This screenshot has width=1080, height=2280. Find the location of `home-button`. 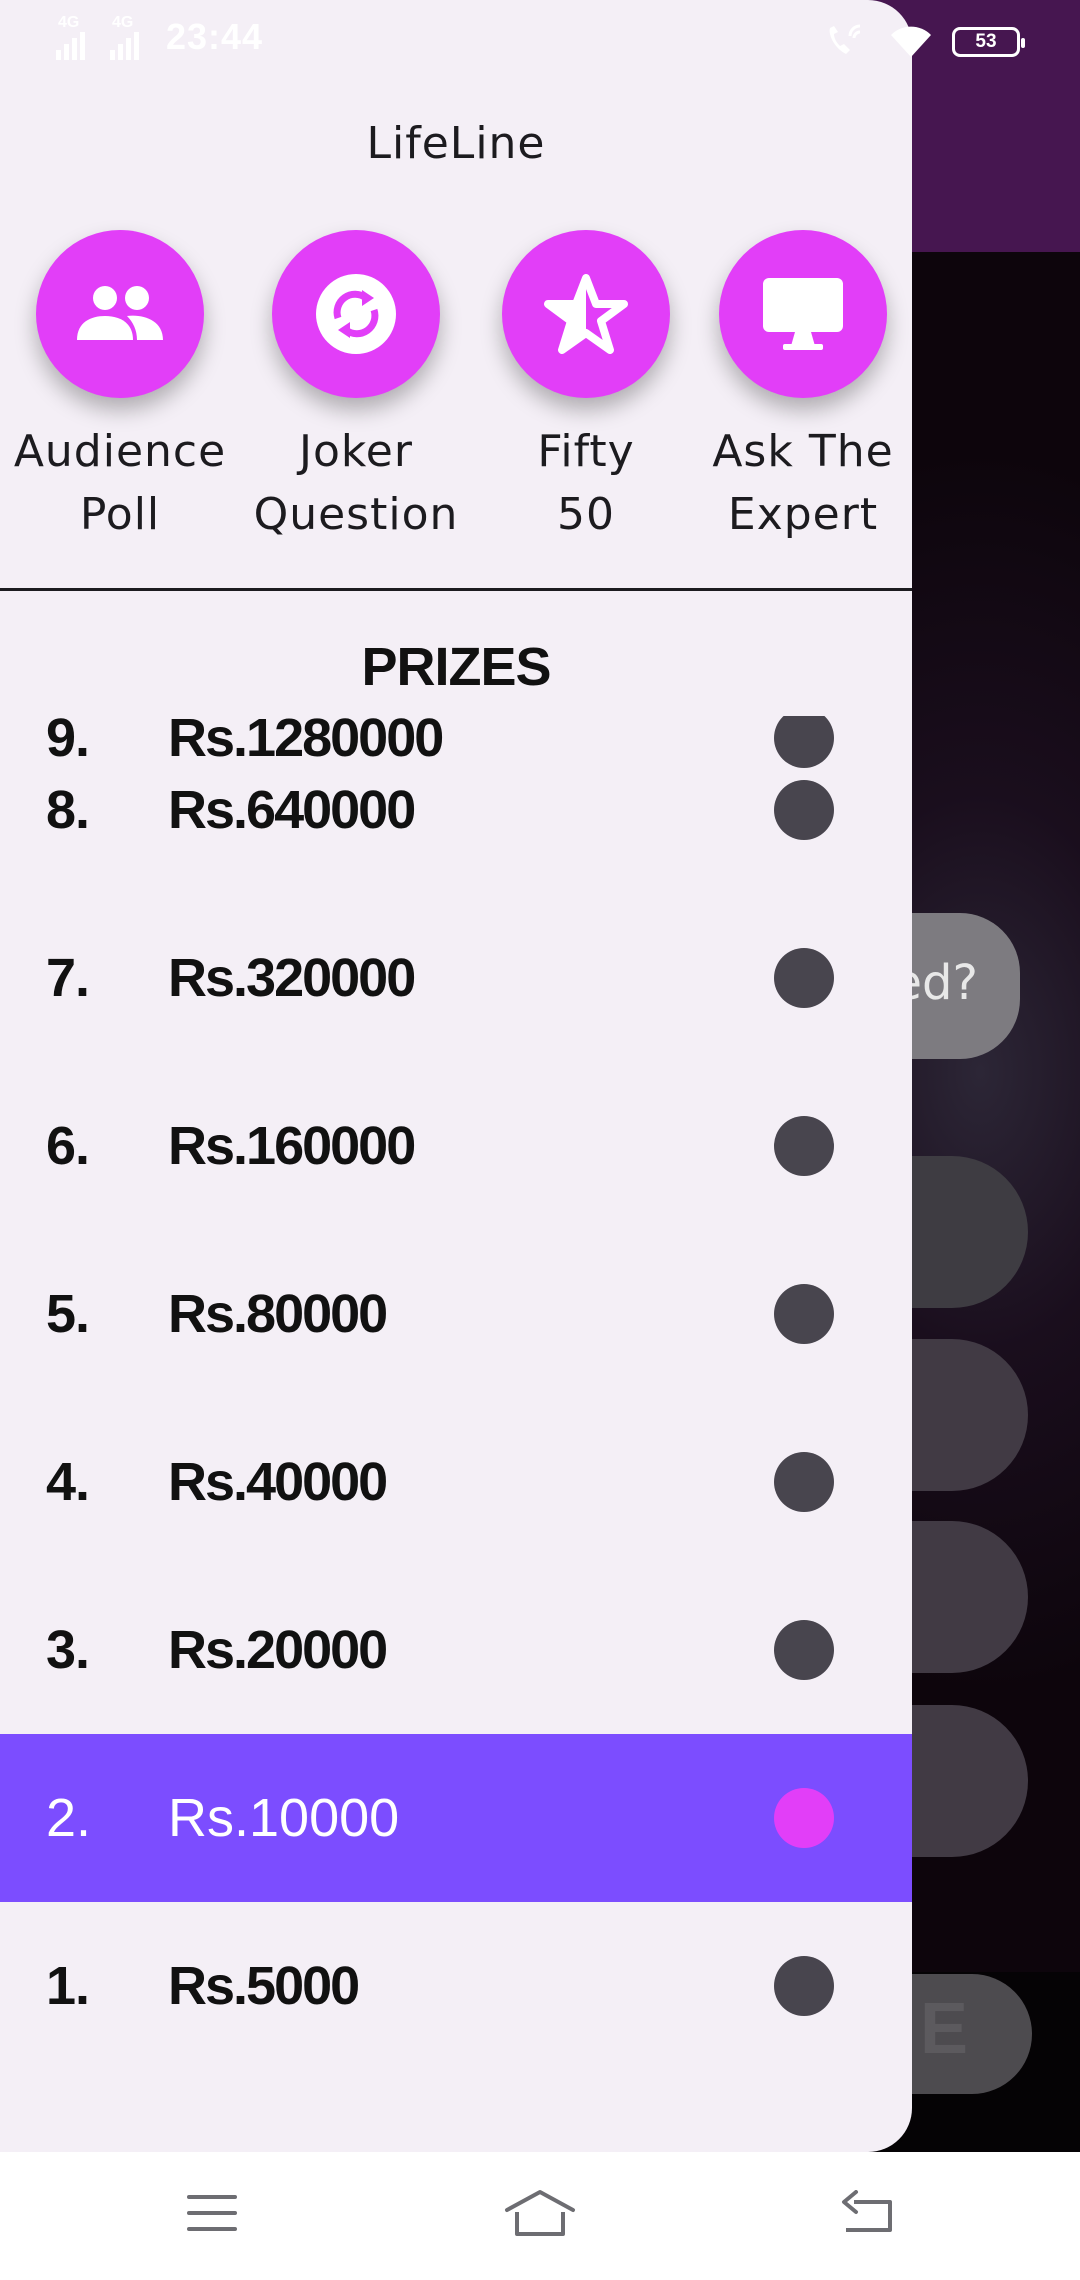

home-button is located at coordinates (540, 2213).